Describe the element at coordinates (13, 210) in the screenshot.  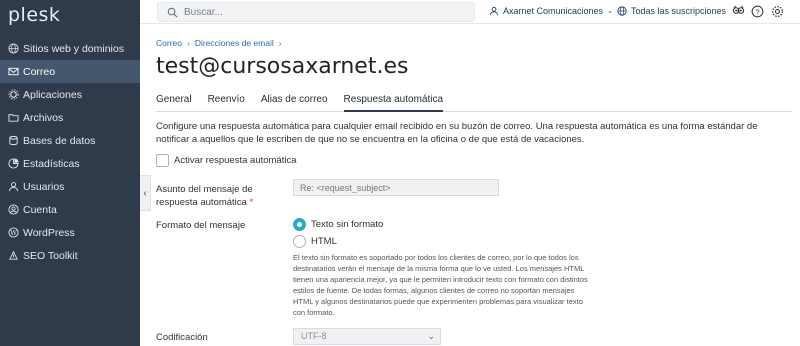
I see `account-icon` at that location.